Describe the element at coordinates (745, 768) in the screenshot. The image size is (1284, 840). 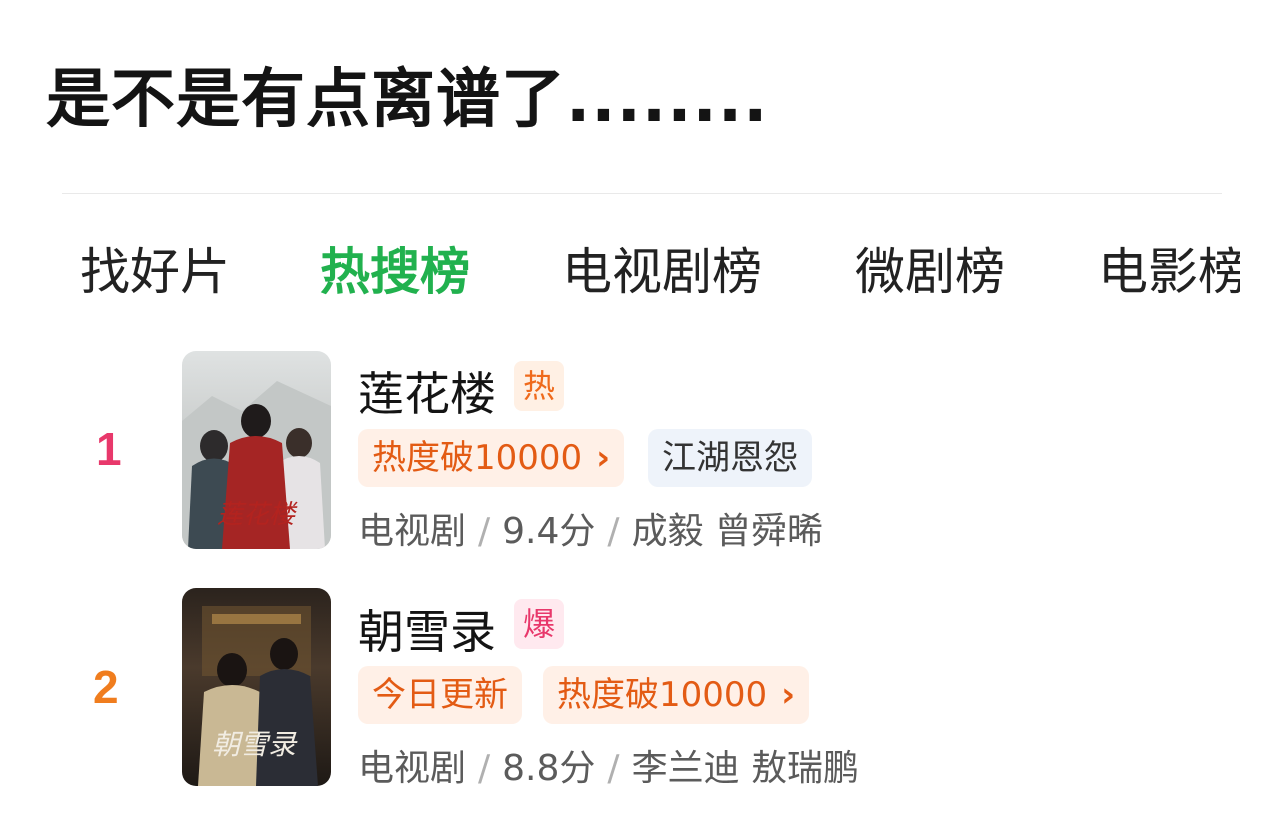
I see `meta-cast: 李兰迪 敖瑞鹏` at that location.